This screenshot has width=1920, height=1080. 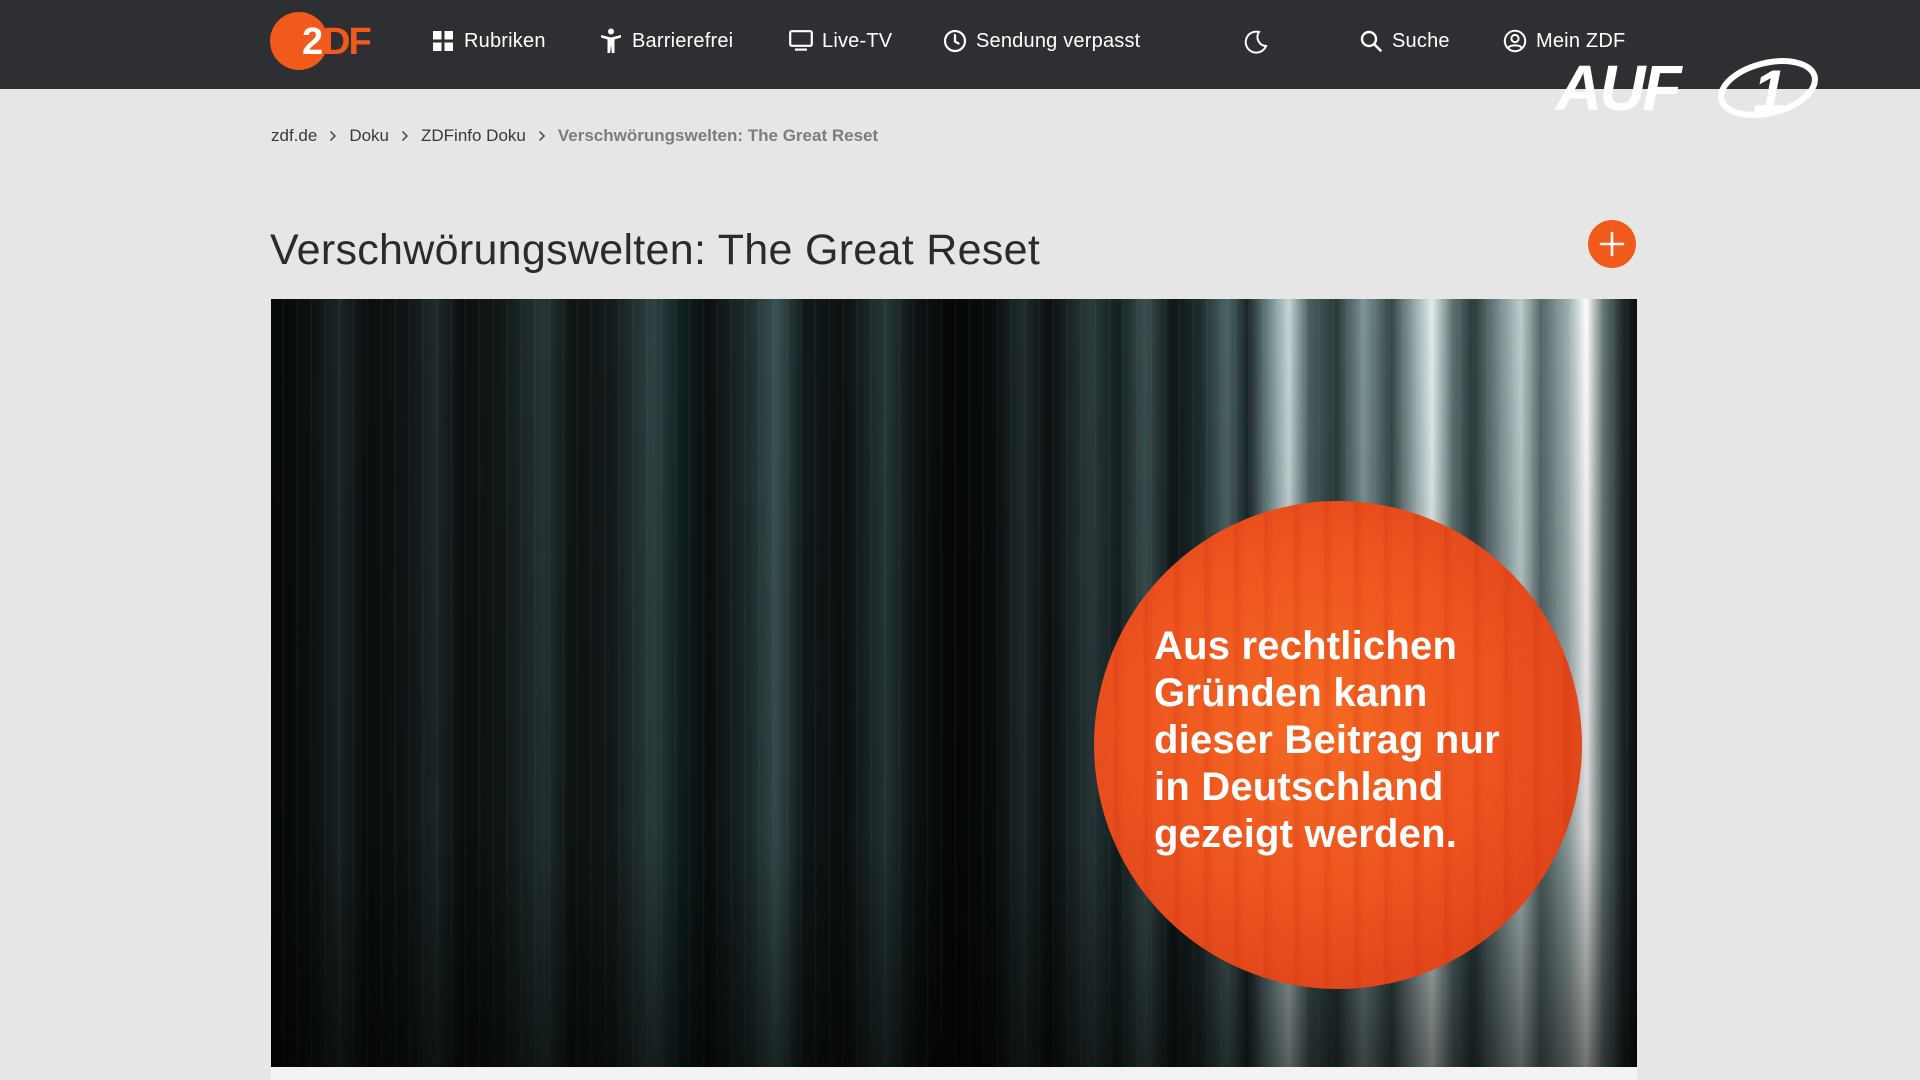 What do you see at coordinates (505, 40) in the screenshot?
I see `nav-rubriken-label: Rubriken` at bounding box center [505, 40].